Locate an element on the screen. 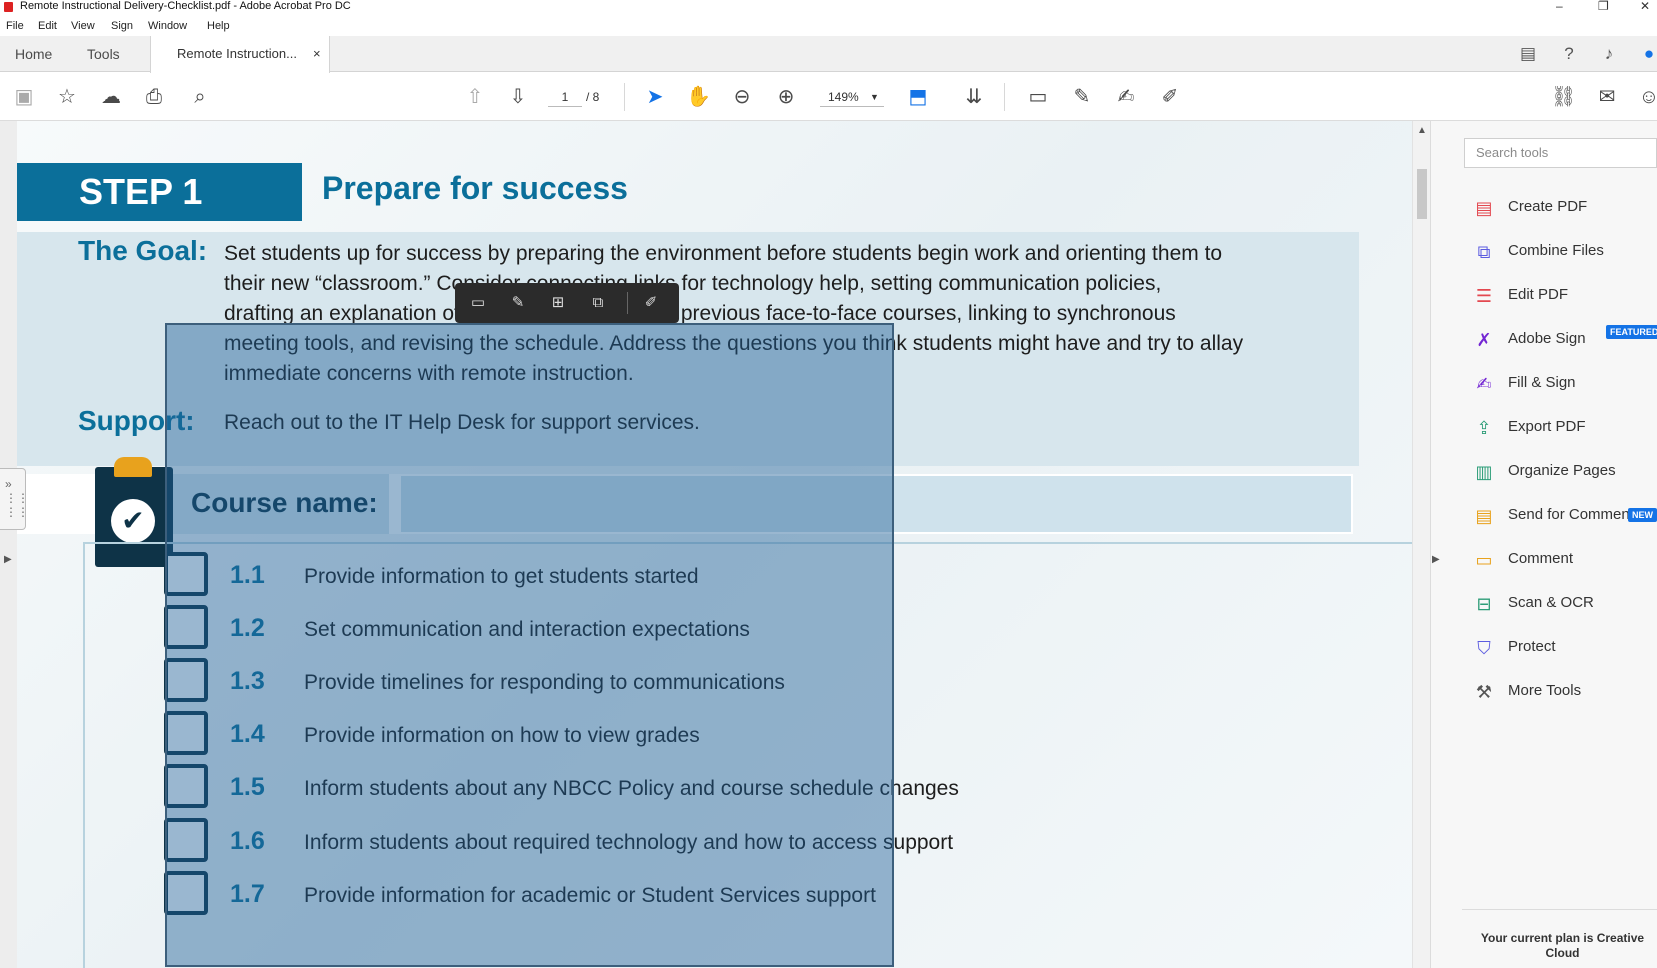  mail-icon: ✉ is located at coordinates (1607, 97).